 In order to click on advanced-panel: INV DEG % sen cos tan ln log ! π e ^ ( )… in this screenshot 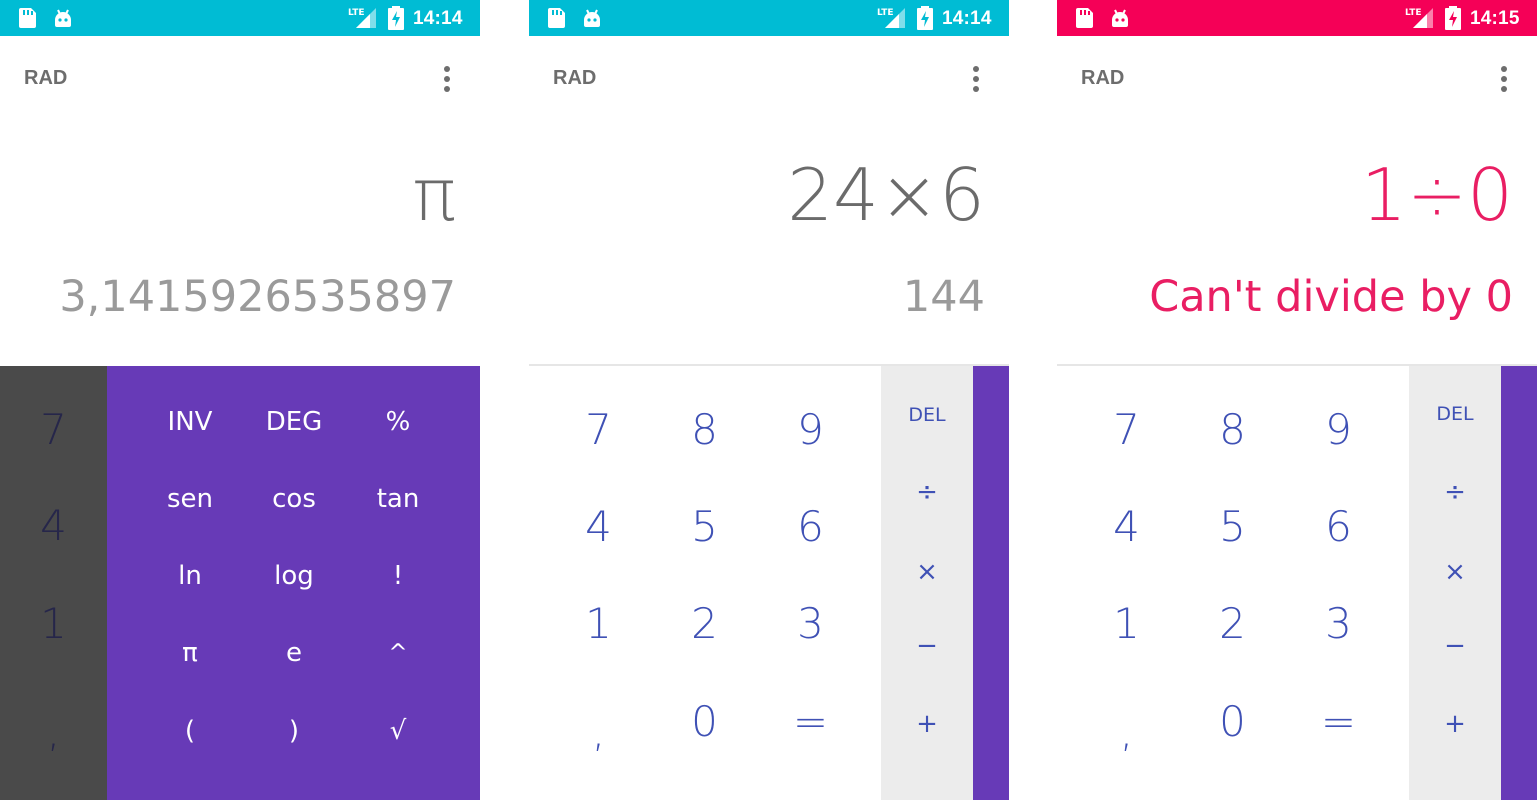, I will do `click(293, 583)`.